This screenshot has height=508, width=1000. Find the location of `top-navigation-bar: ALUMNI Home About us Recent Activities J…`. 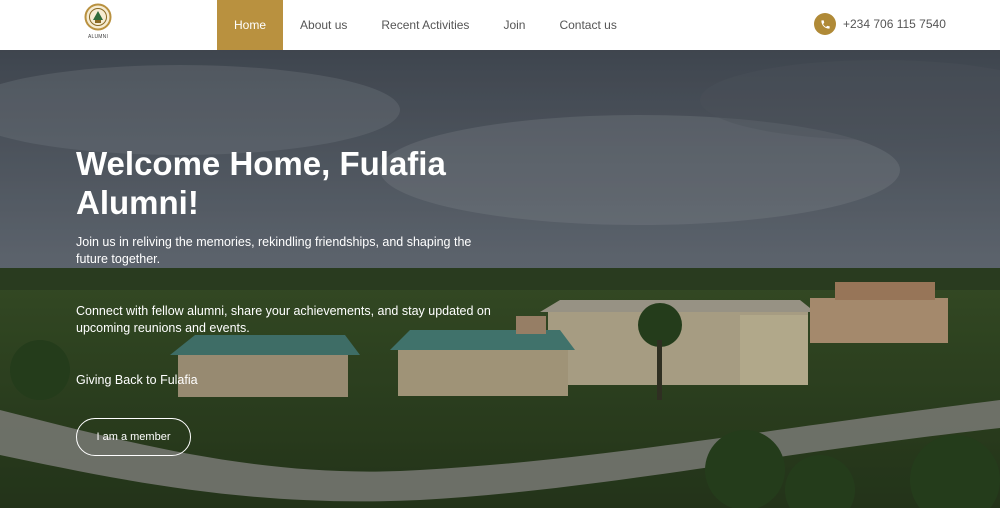

top-navigation-bar: ALUMNI Home About us Recent Activities J… is located at coordinates (500, 25).